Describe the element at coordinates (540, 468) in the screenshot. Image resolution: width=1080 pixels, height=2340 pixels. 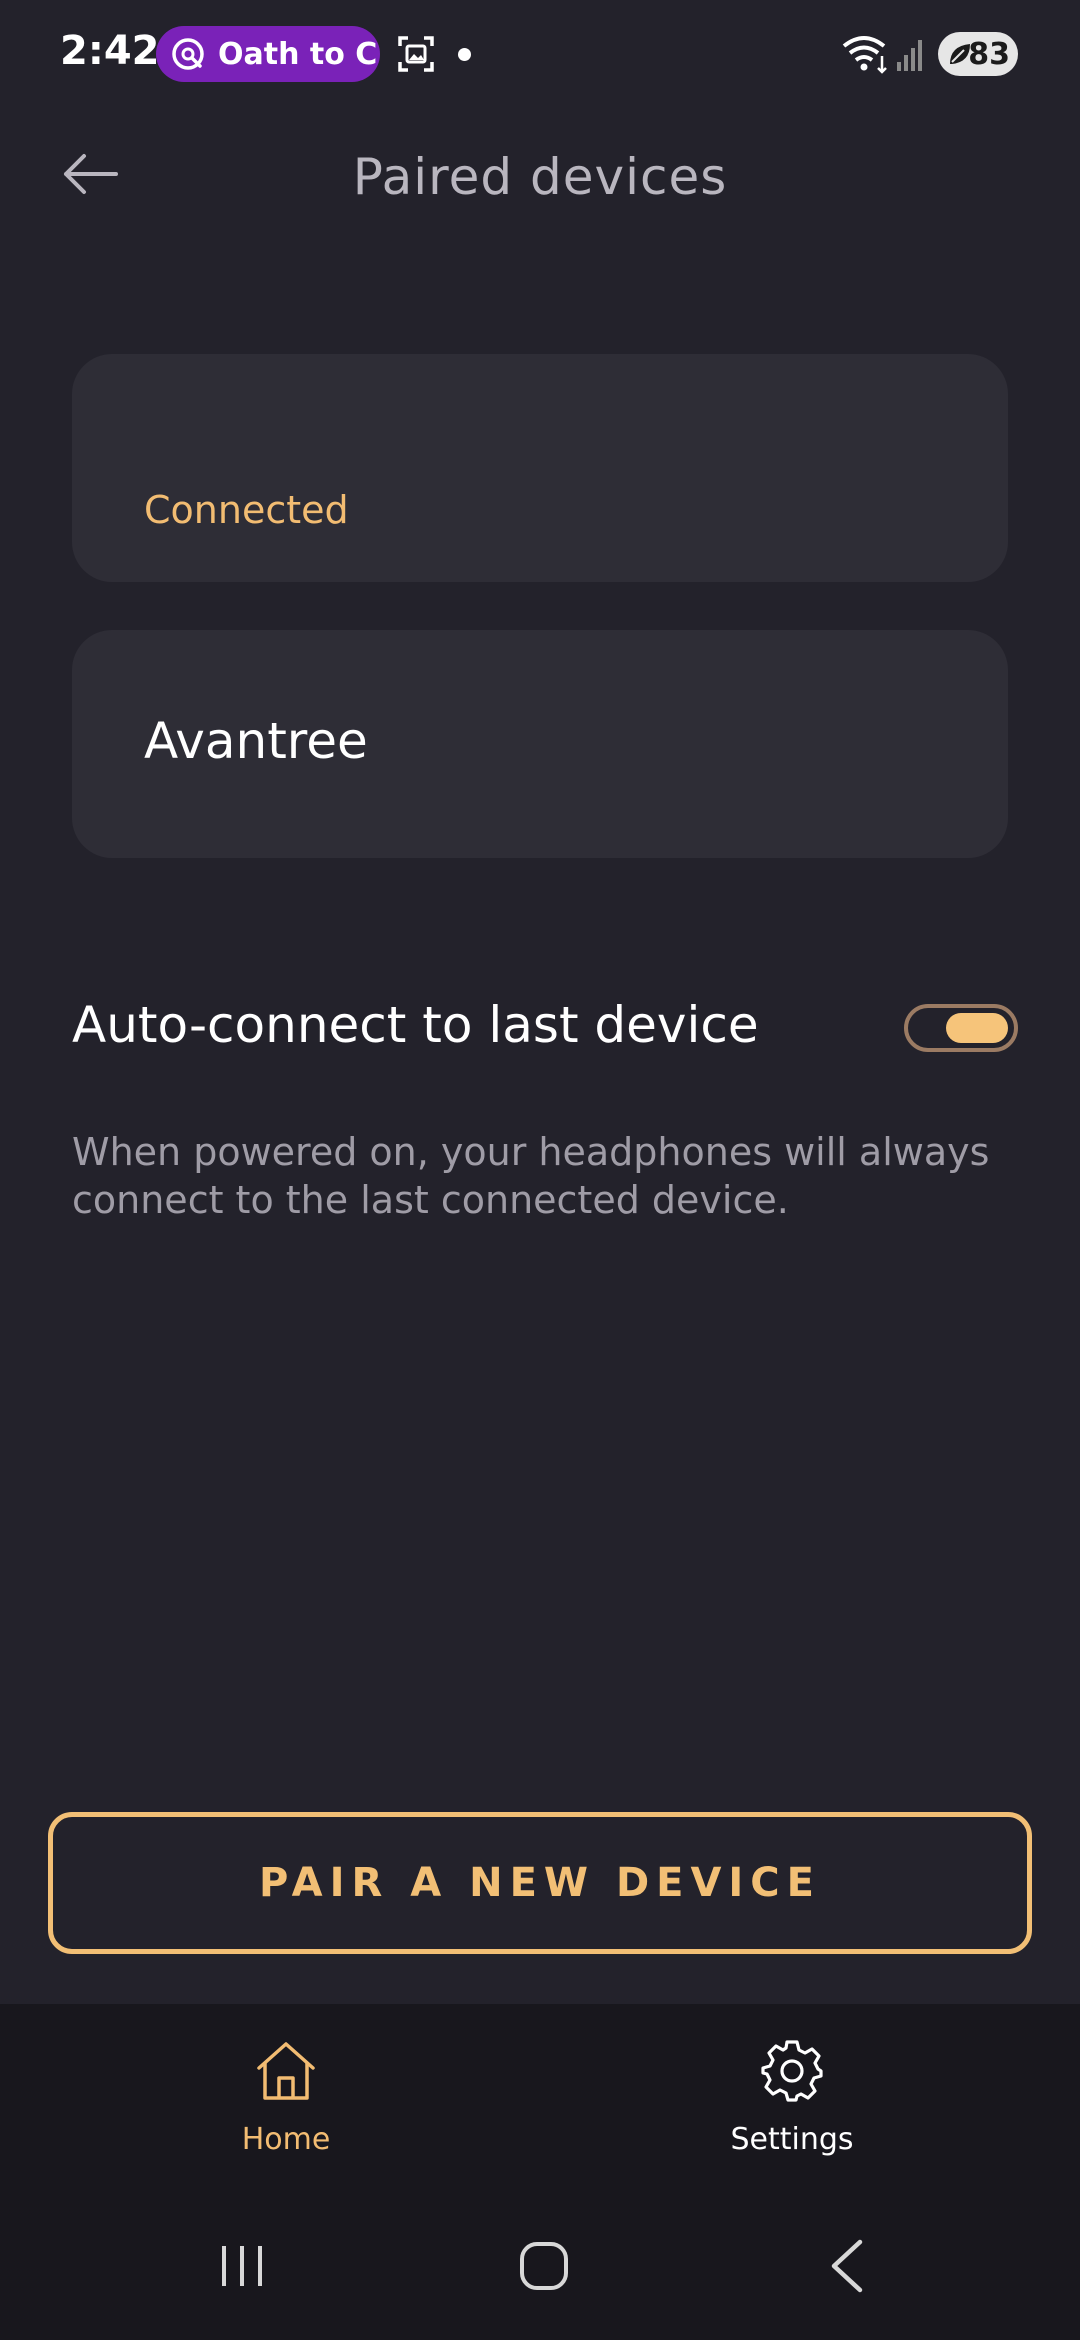
I see `device-card-connected: Connected` at that location.